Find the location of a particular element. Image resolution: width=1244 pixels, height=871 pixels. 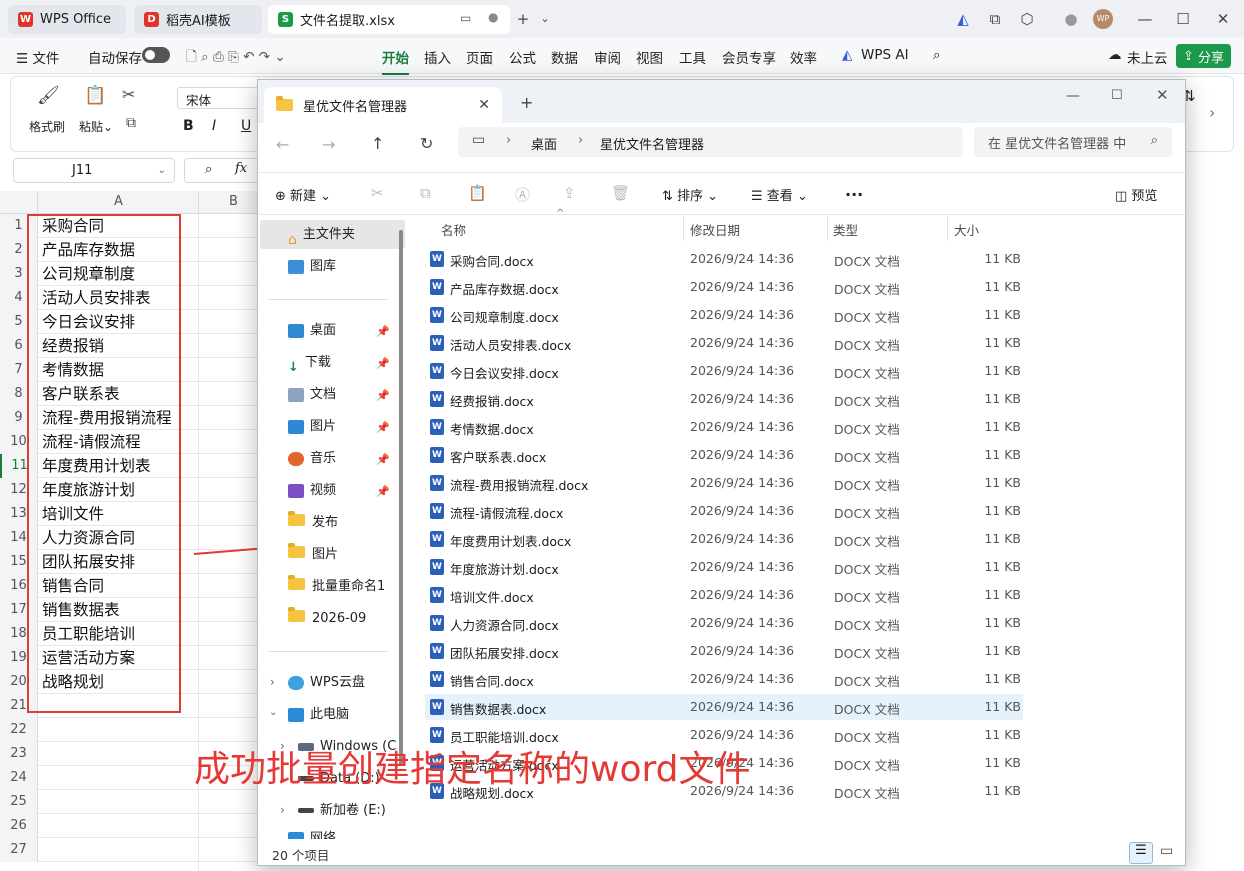

menu-item-tools: 工具 is located at coordinates (692, 57).